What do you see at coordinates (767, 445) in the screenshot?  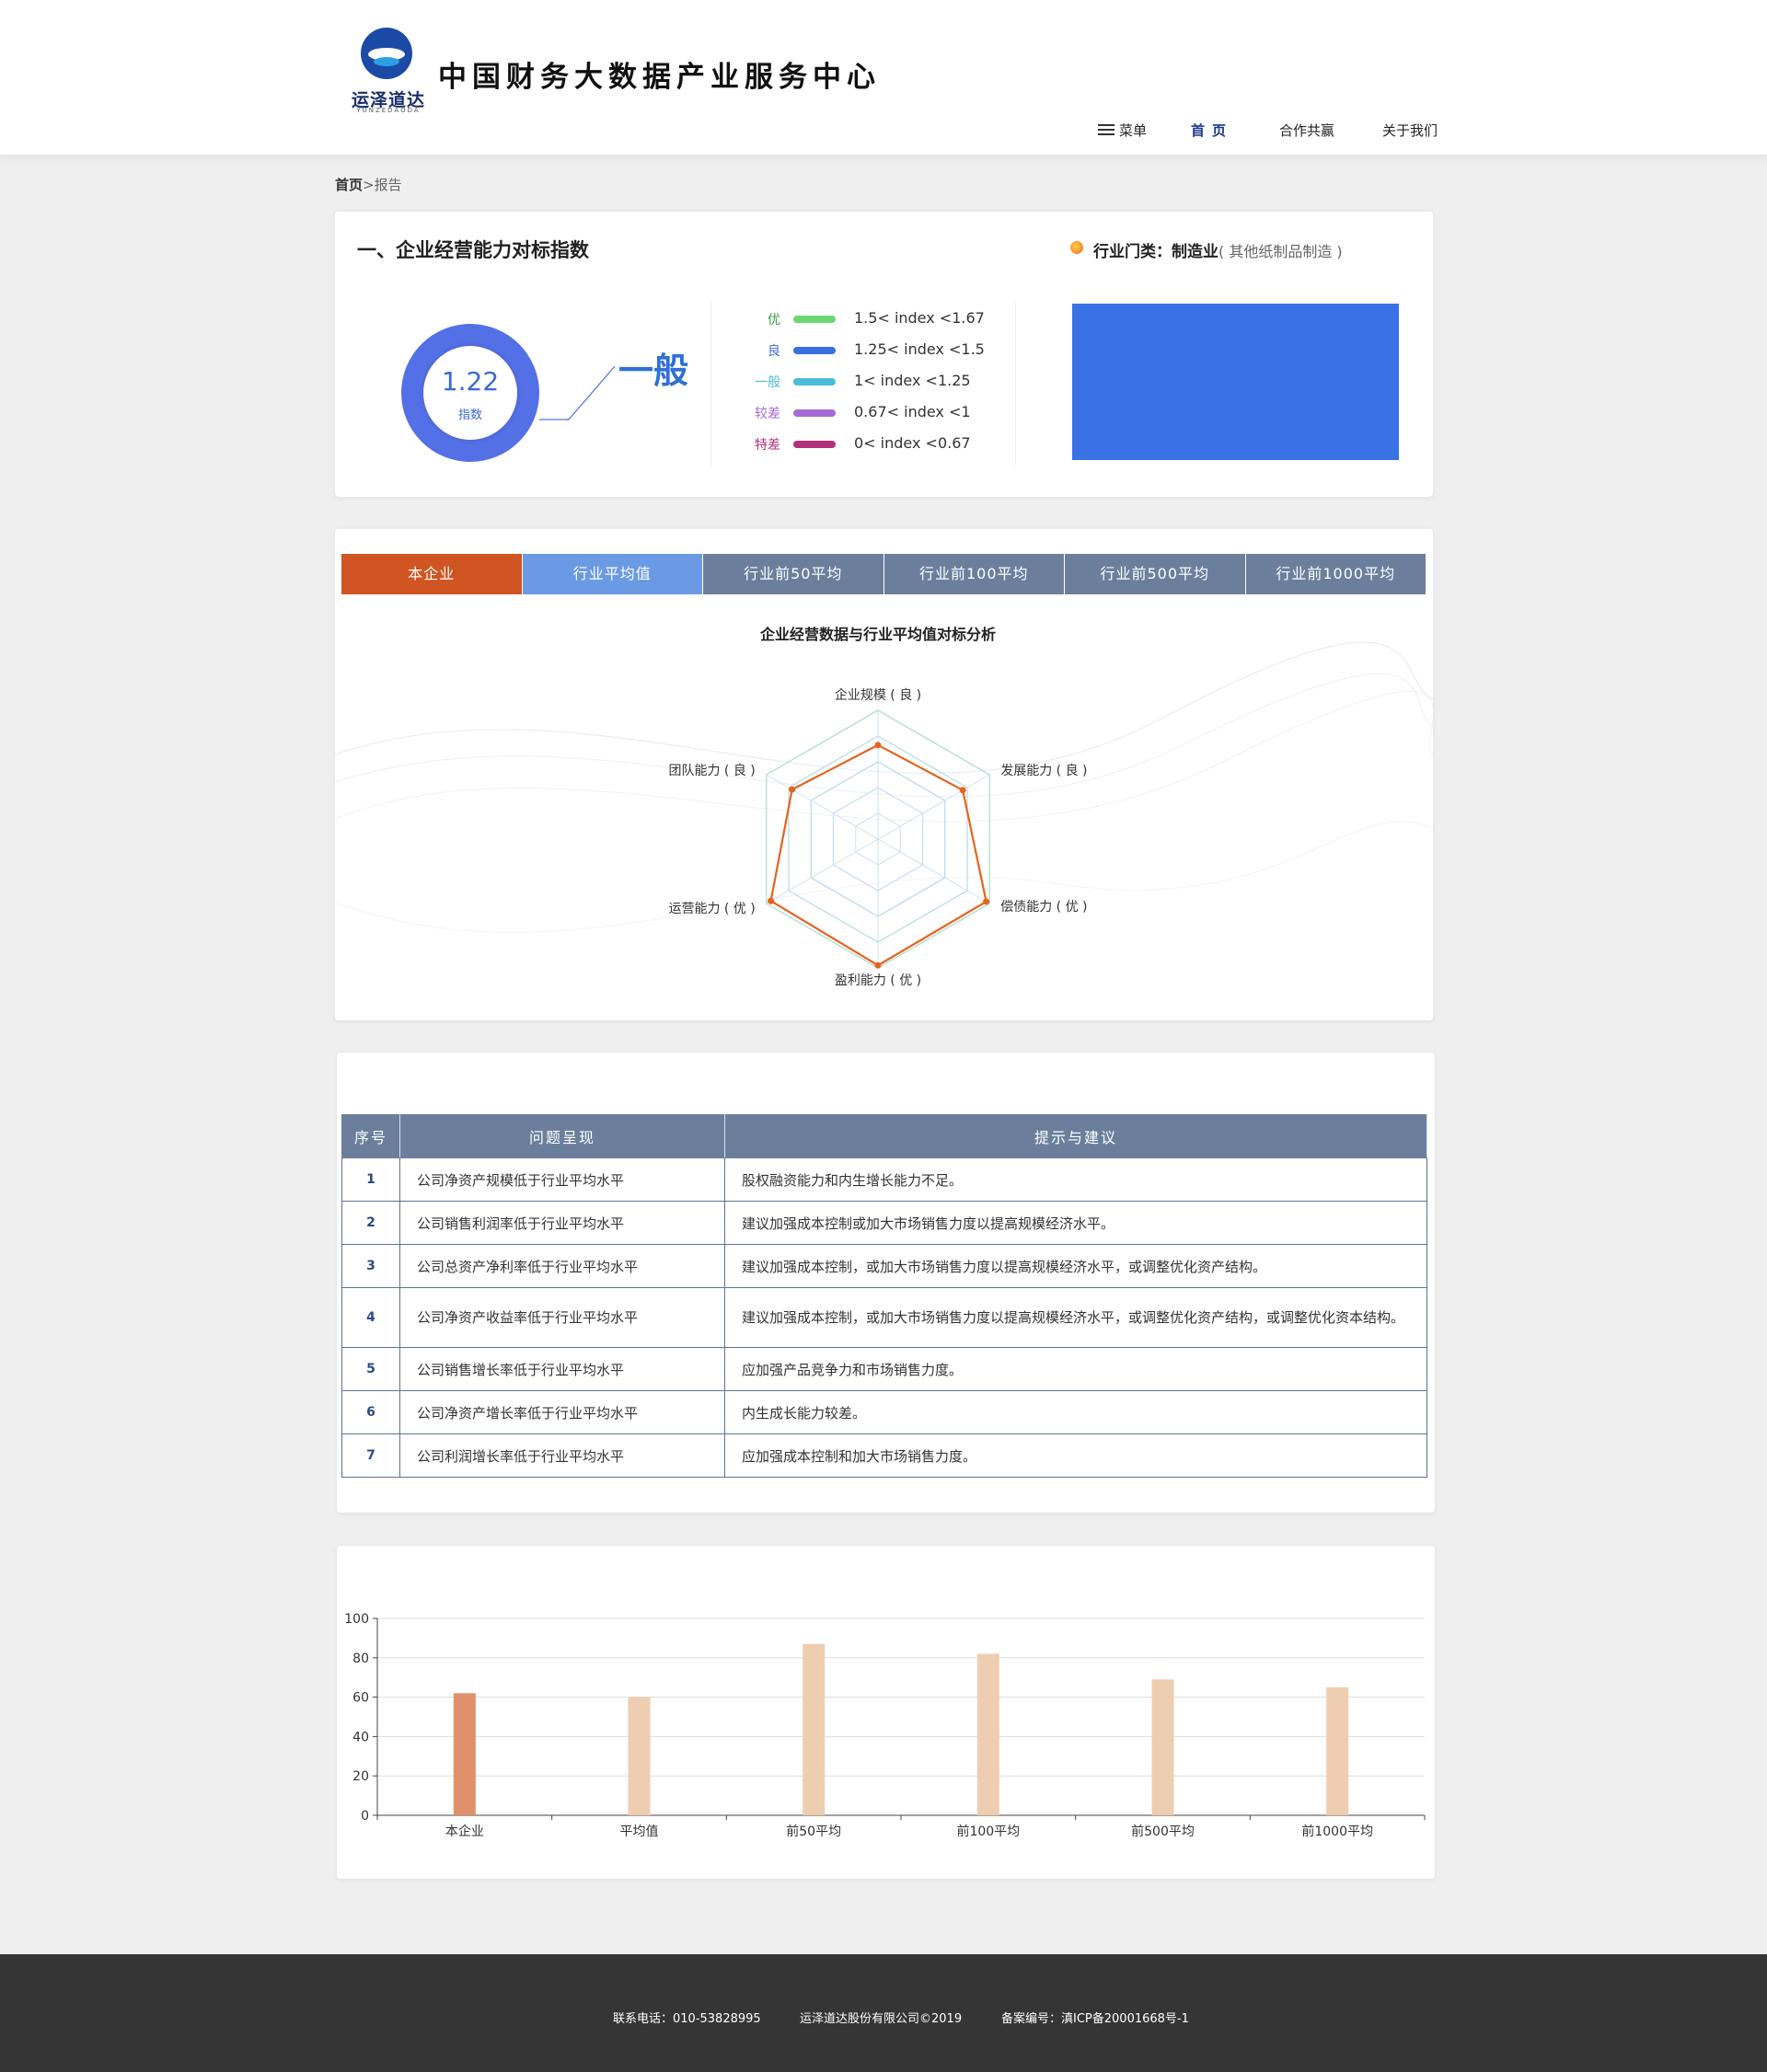 I see `legend-name: 特差` at bounding box center [767, 445].